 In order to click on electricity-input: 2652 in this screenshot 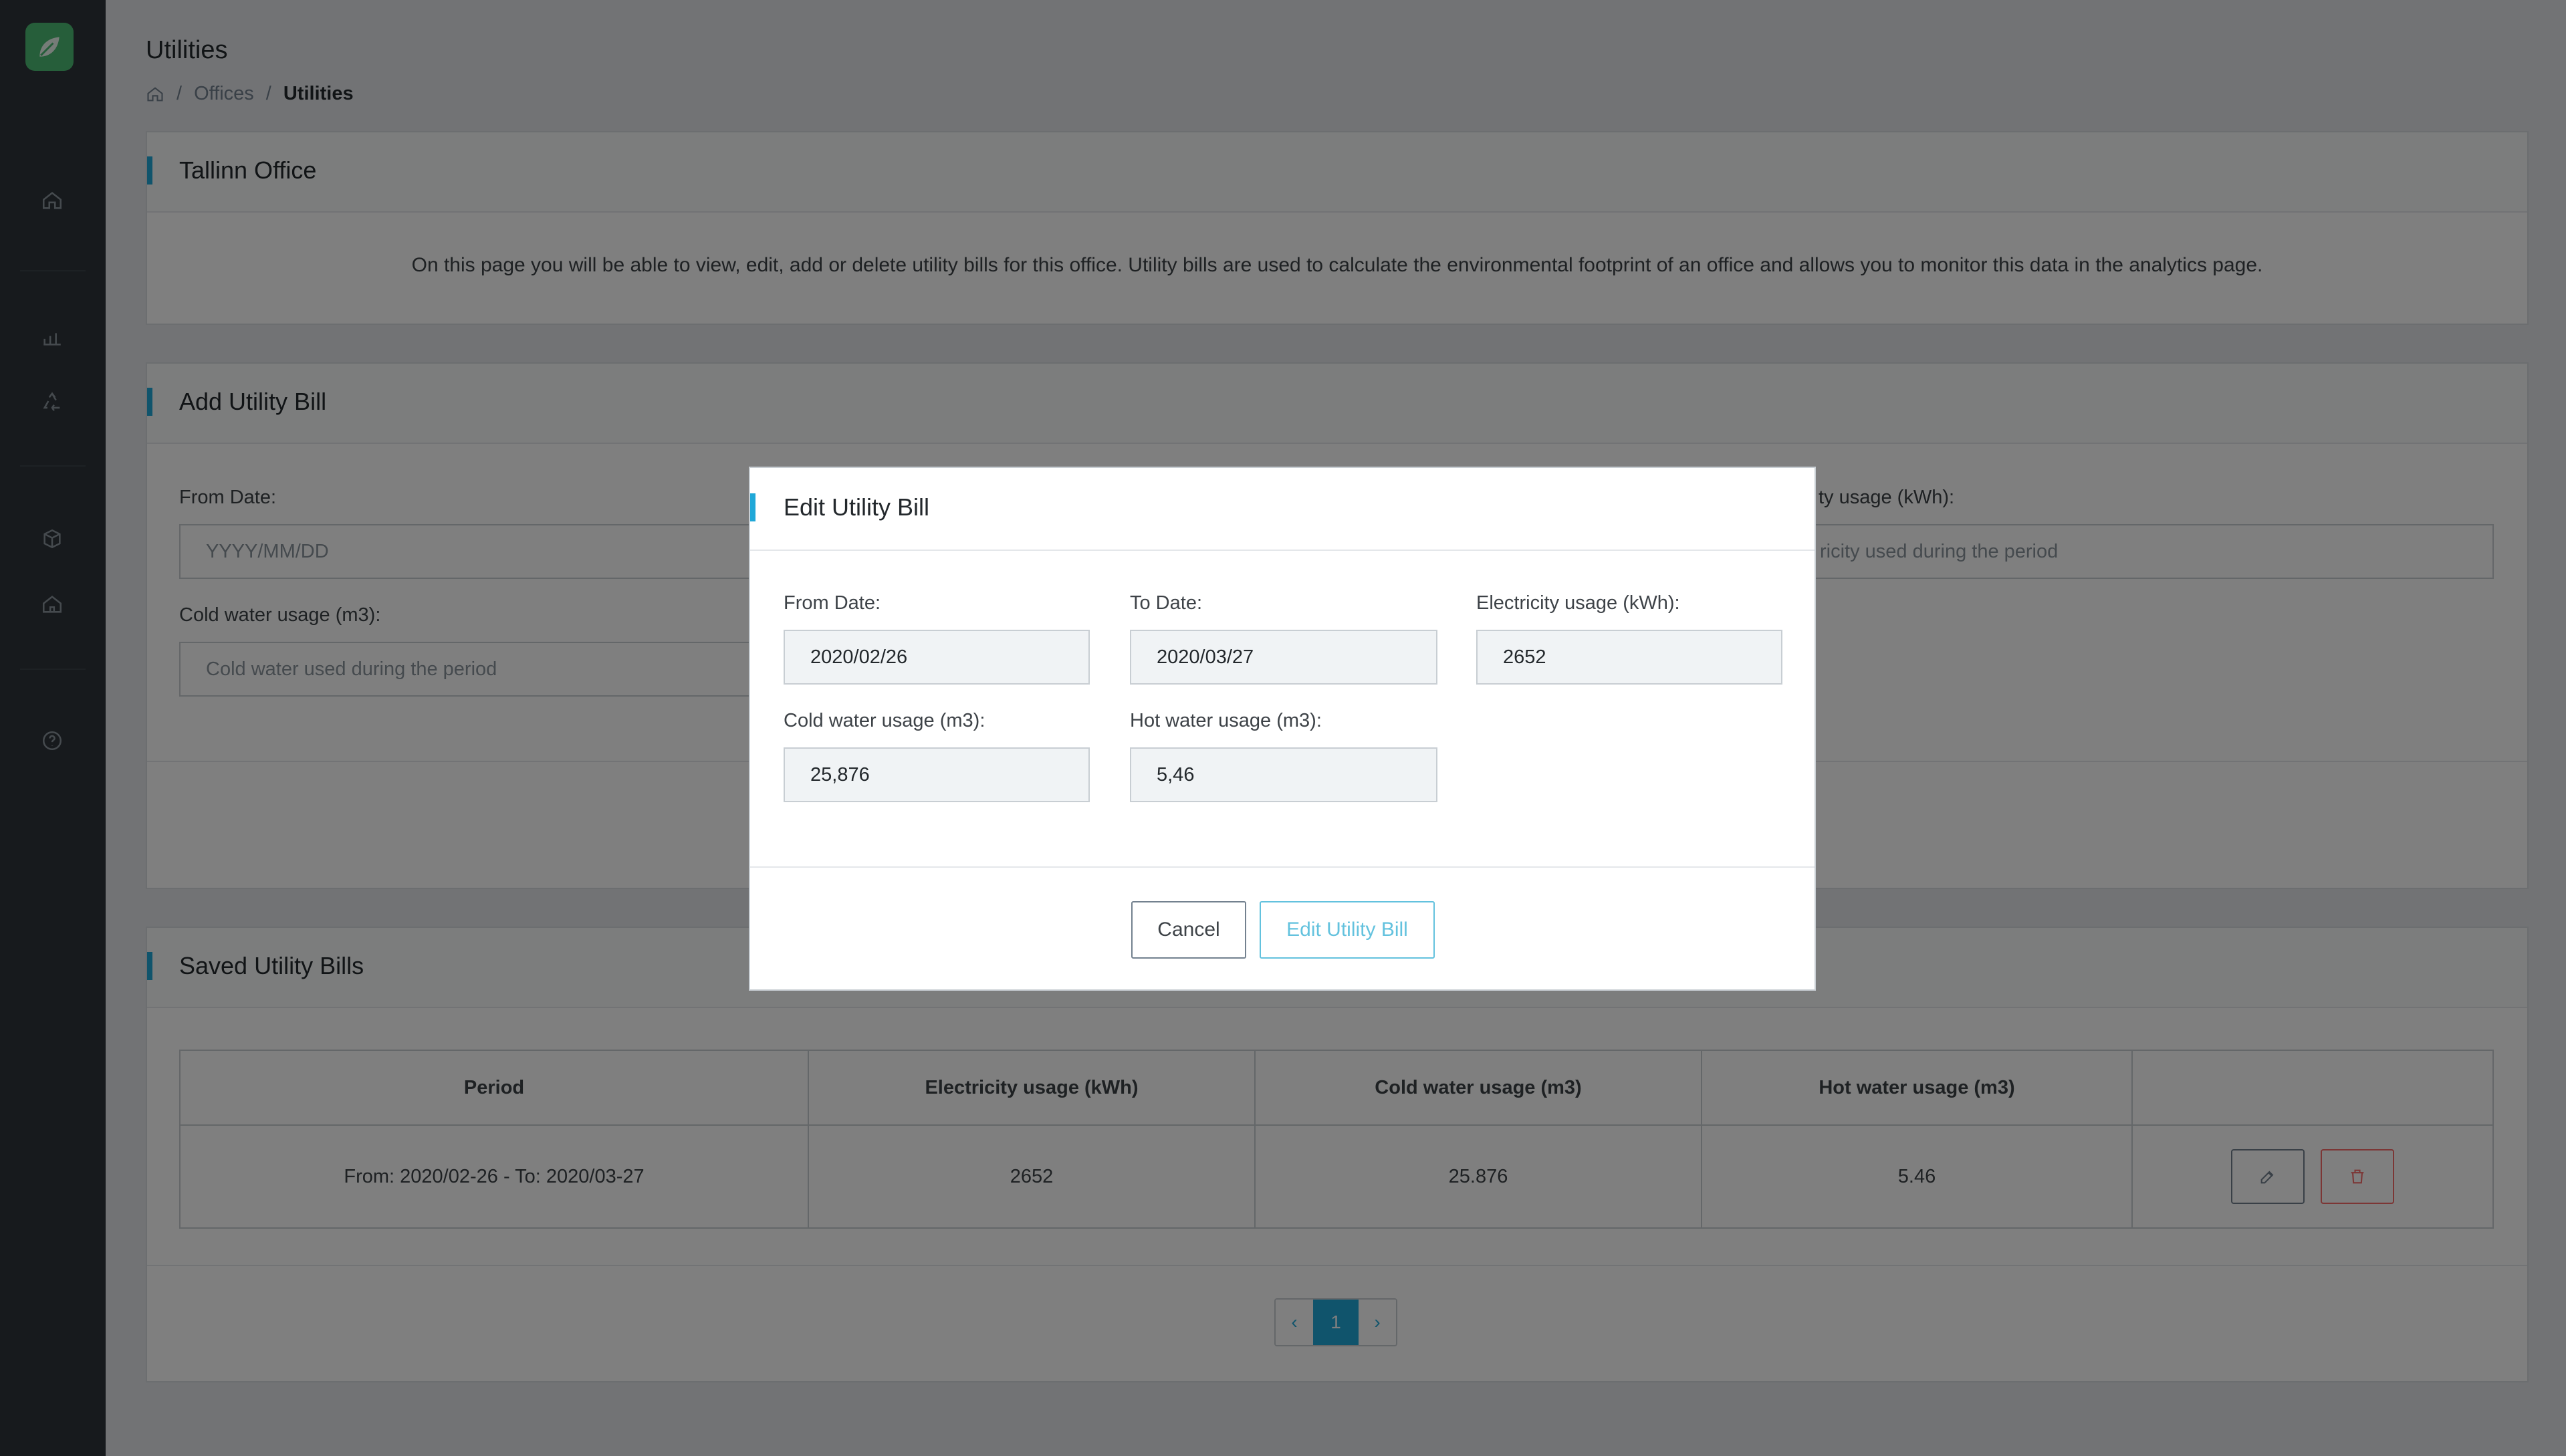, I will do `click(1629, 657)`.